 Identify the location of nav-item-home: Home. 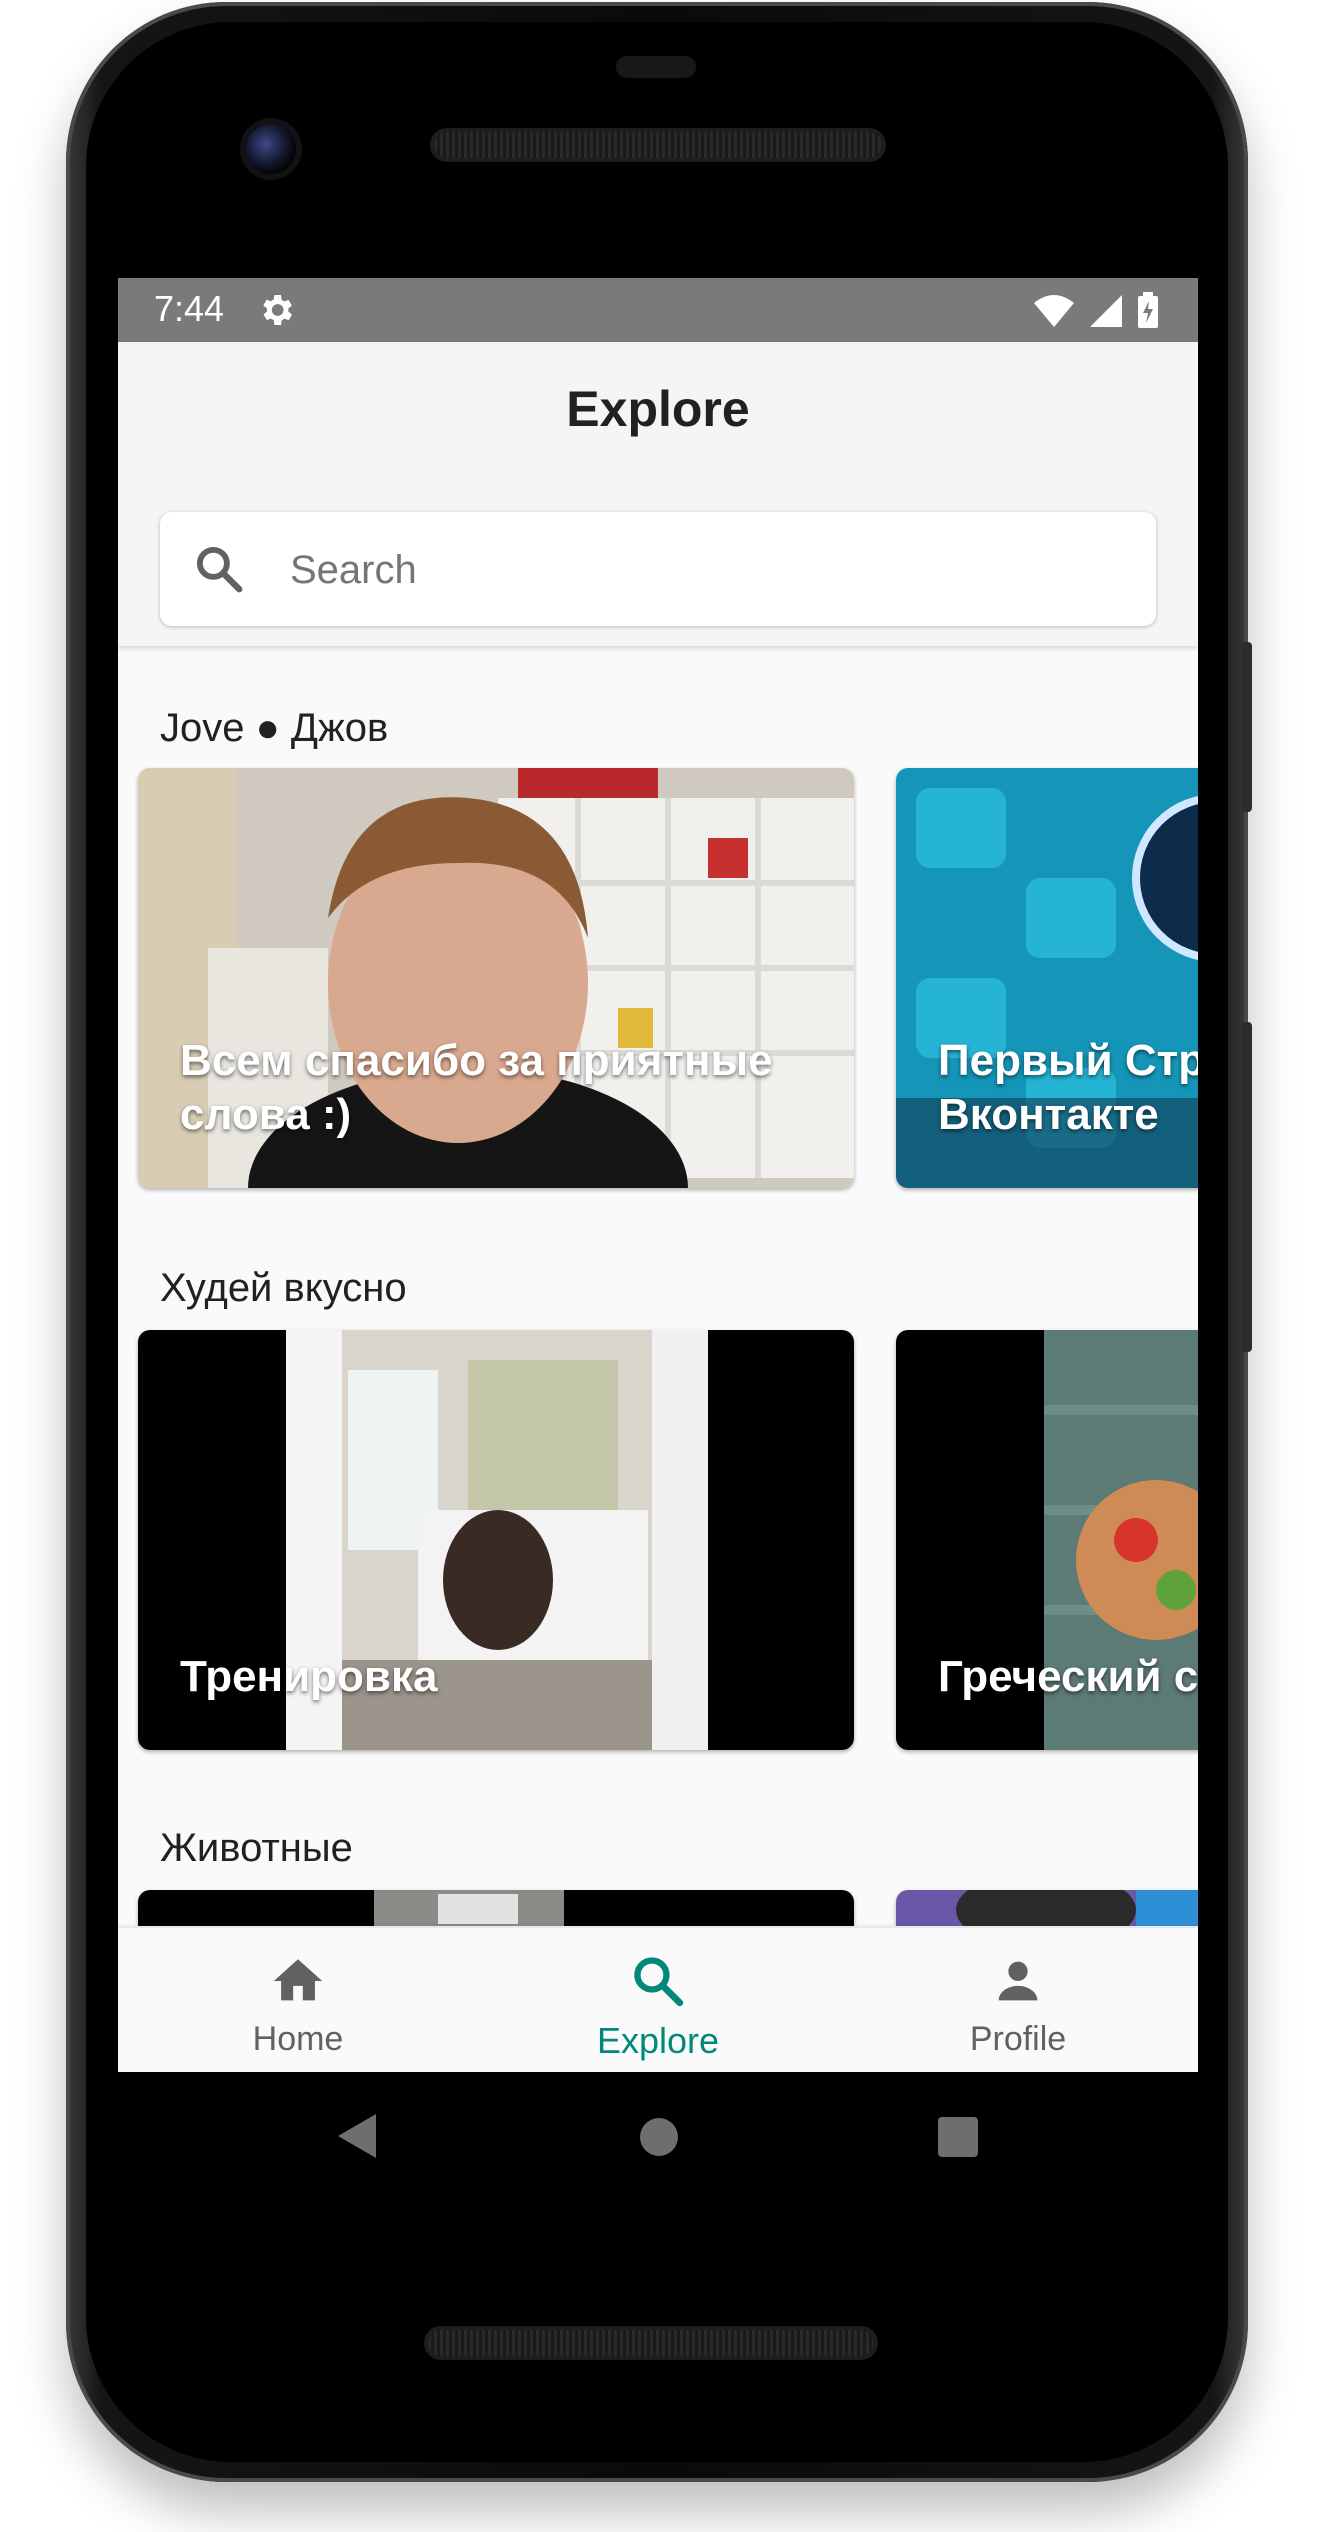
(298, 2000).